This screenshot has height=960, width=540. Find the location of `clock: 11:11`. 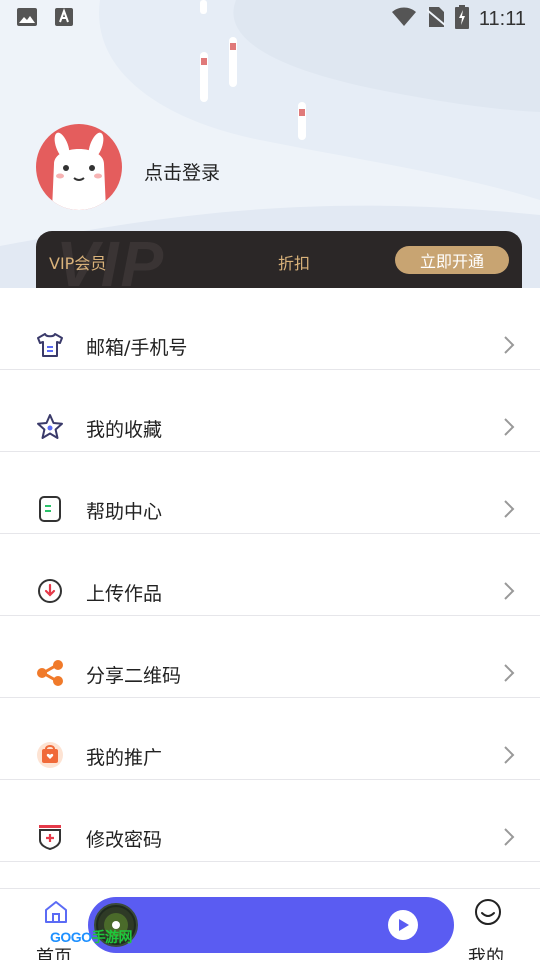

clock: 11:11 is located at coordinates (502, 18).